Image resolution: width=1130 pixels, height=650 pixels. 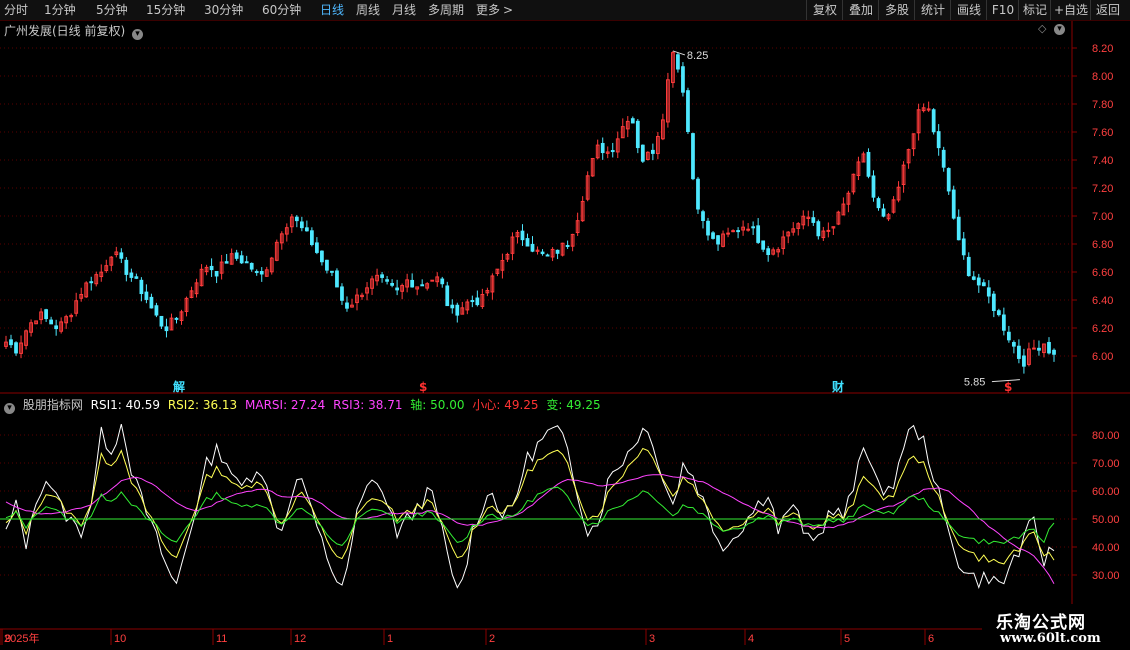 What do you see at coordinates (1102, 329) in the screenshot?
I see `price-tick-label: 6.20` at bounding box center [1102, 329].